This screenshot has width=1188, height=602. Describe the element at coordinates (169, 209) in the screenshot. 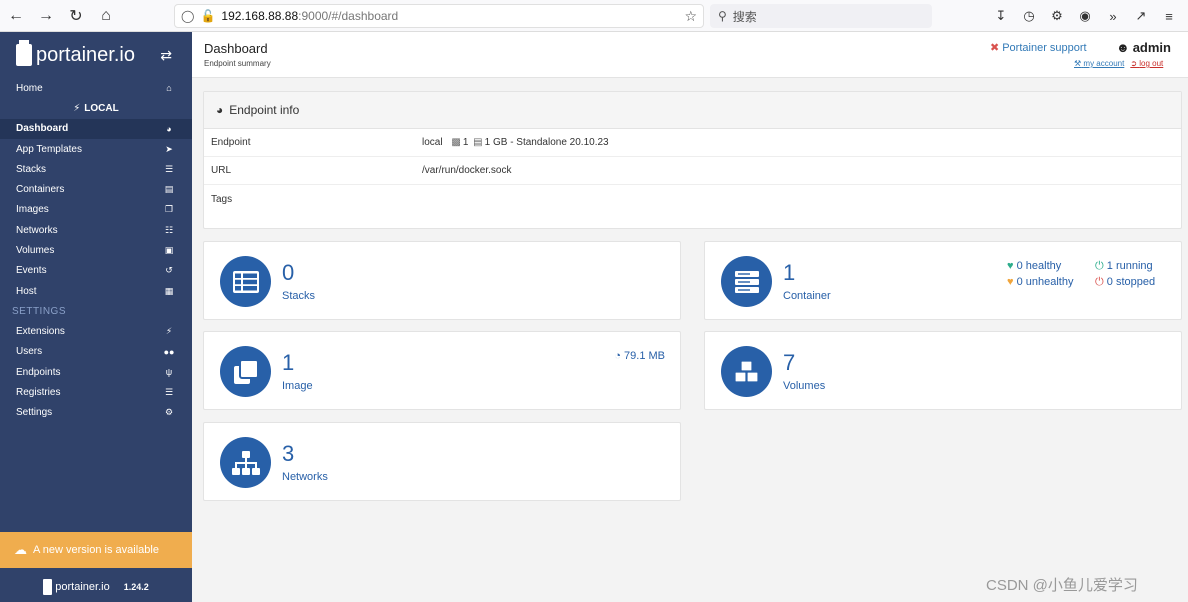

I see `clone-icon: ❐` at that location.